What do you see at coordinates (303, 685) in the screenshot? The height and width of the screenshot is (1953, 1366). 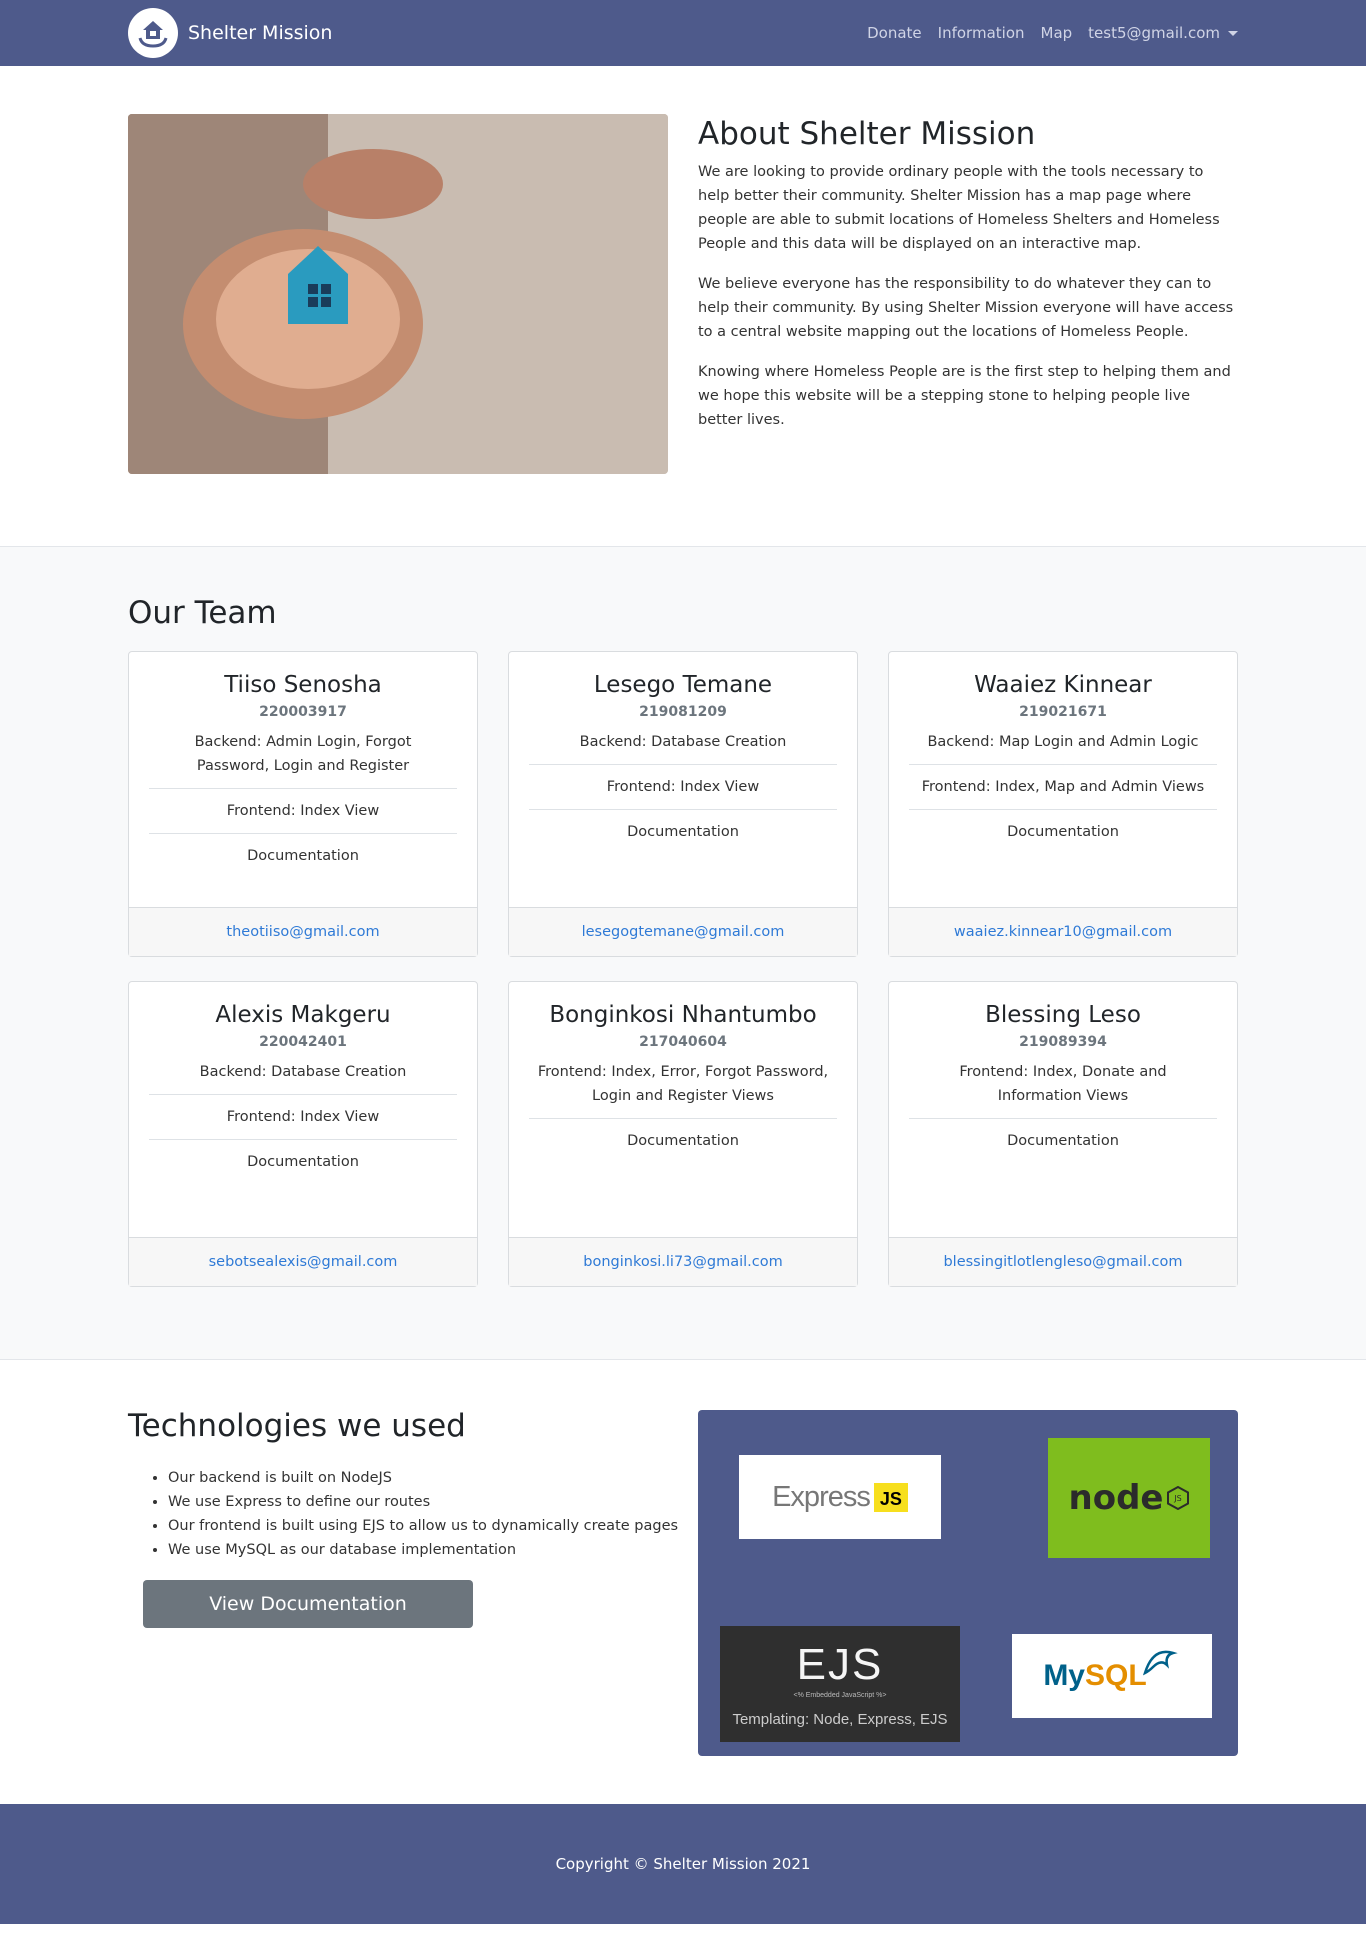 I see `member-name: Tiiso Senosha` at bounding box center [303, 685].